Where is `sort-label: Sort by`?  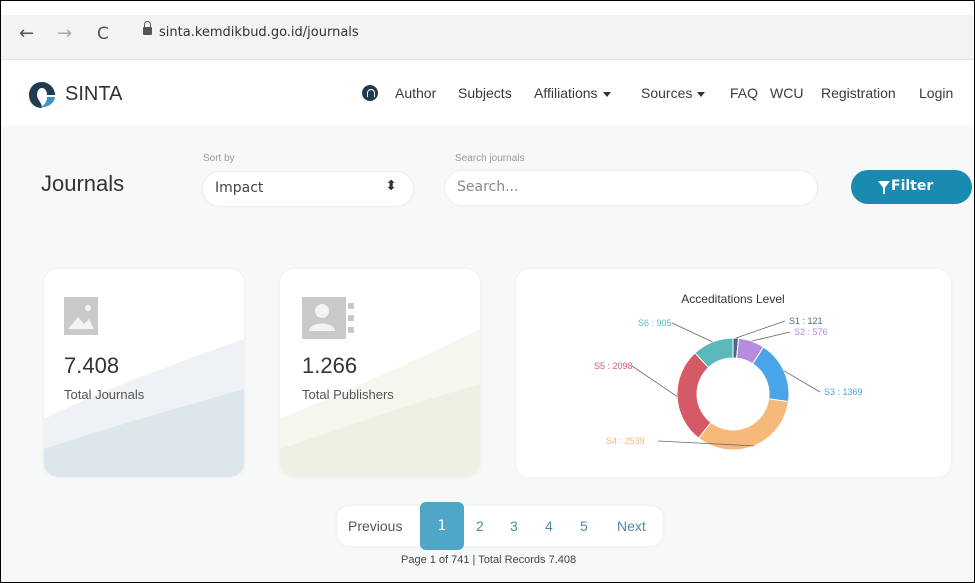
sort-label: Sort by is located at coordinates (219, 158).